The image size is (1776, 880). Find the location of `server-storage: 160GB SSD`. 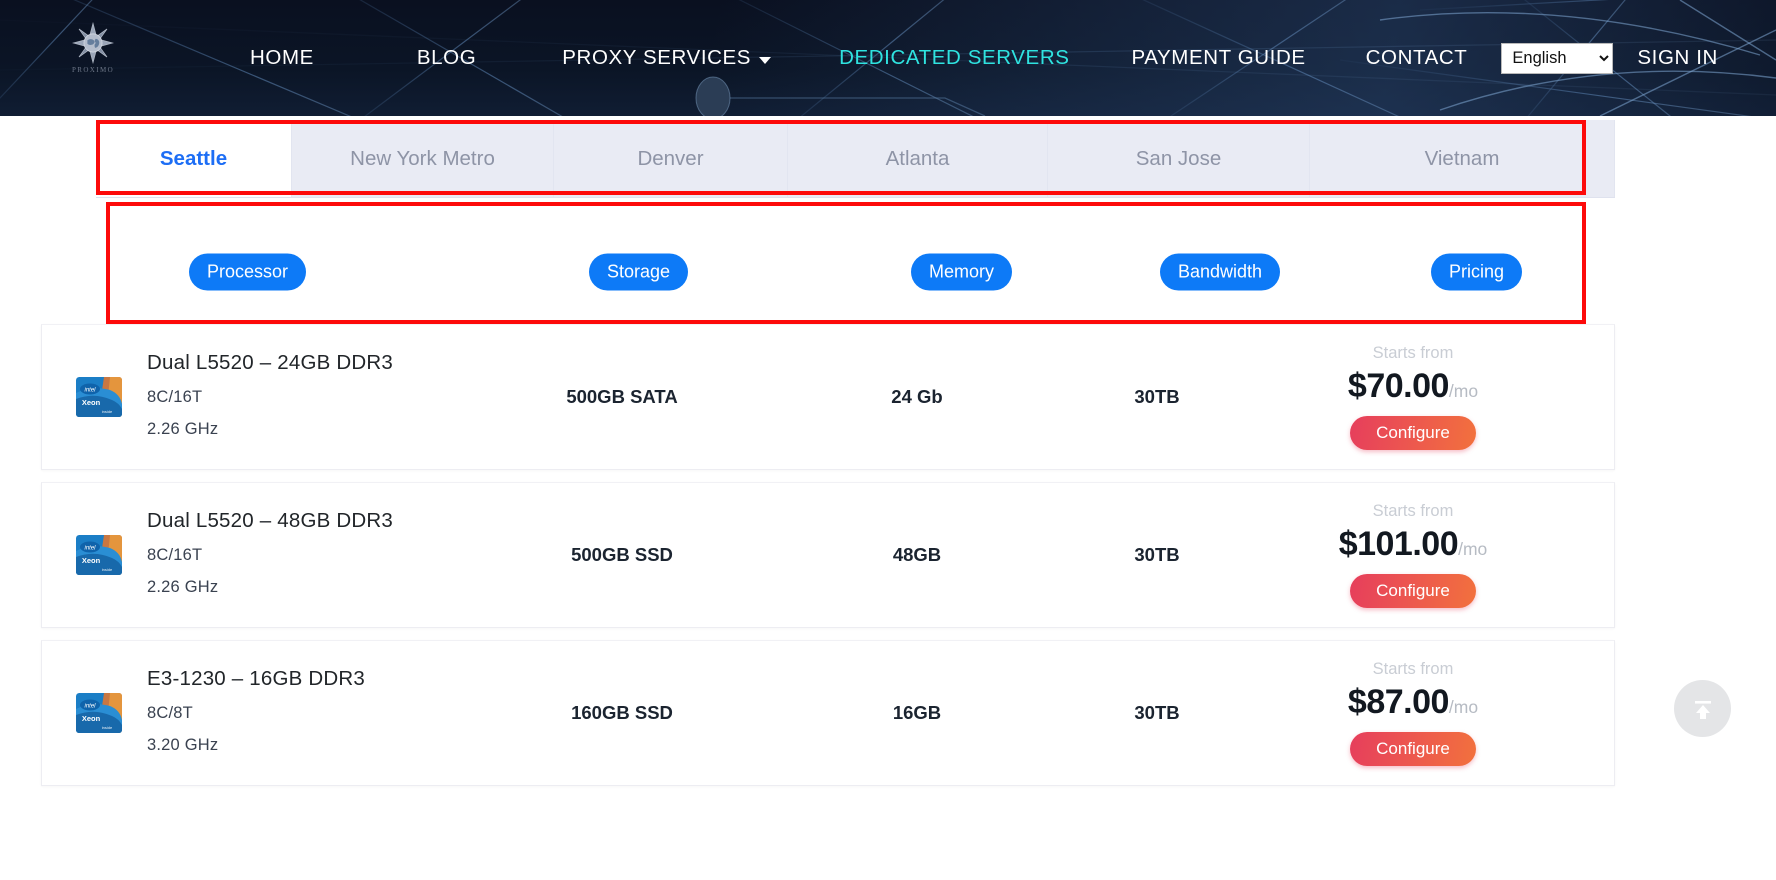

server-storage: 160GB SSD is located at coordinates (622, 712).